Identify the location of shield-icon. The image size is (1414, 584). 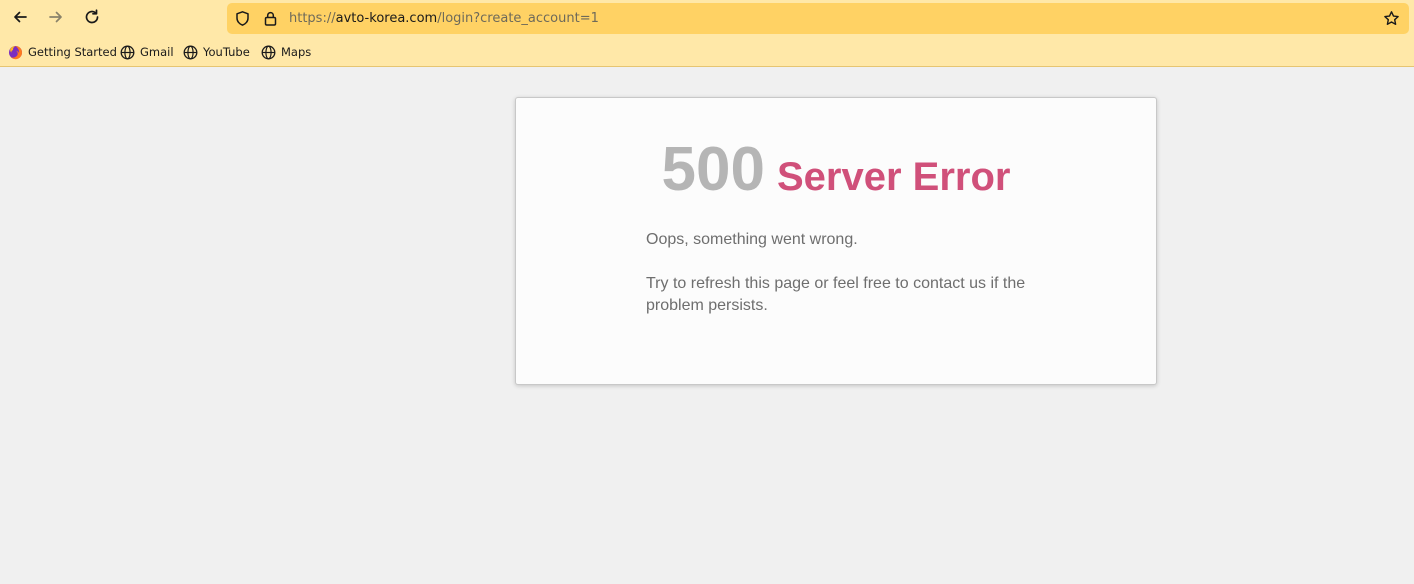
(242, 18).